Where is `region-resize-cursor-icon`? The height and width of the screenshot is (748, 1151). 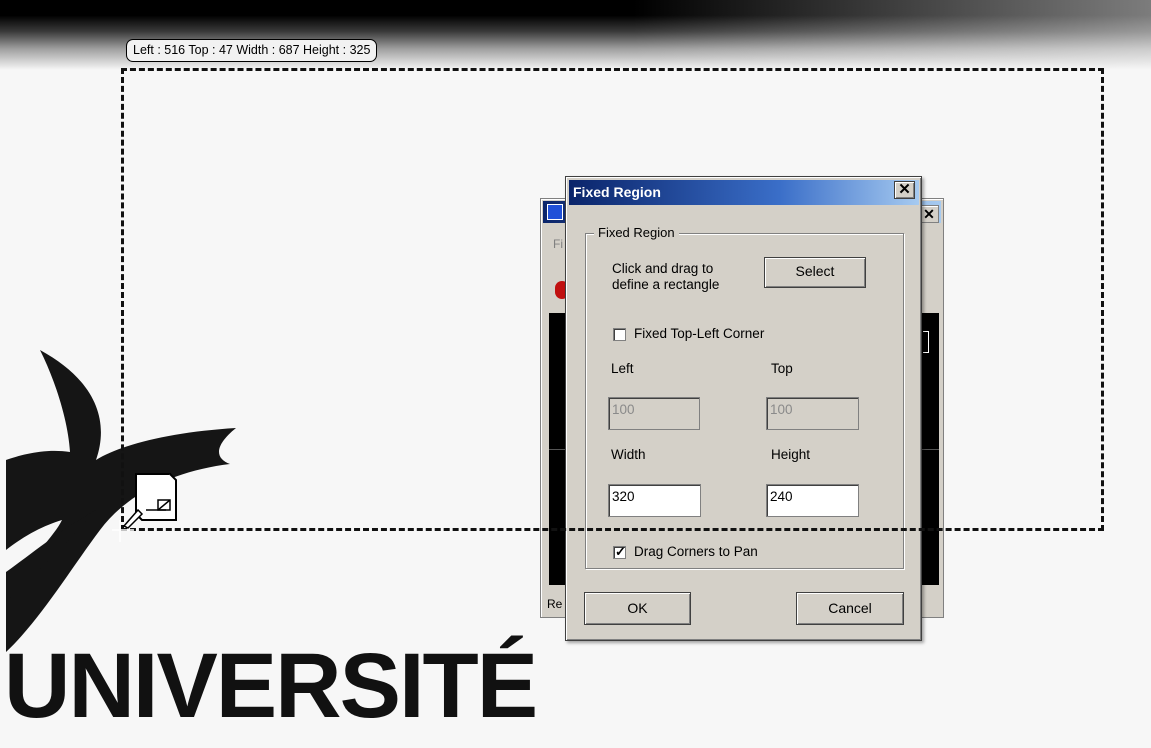 region-resize-cursor-icon is located at coordinates (144, 507).